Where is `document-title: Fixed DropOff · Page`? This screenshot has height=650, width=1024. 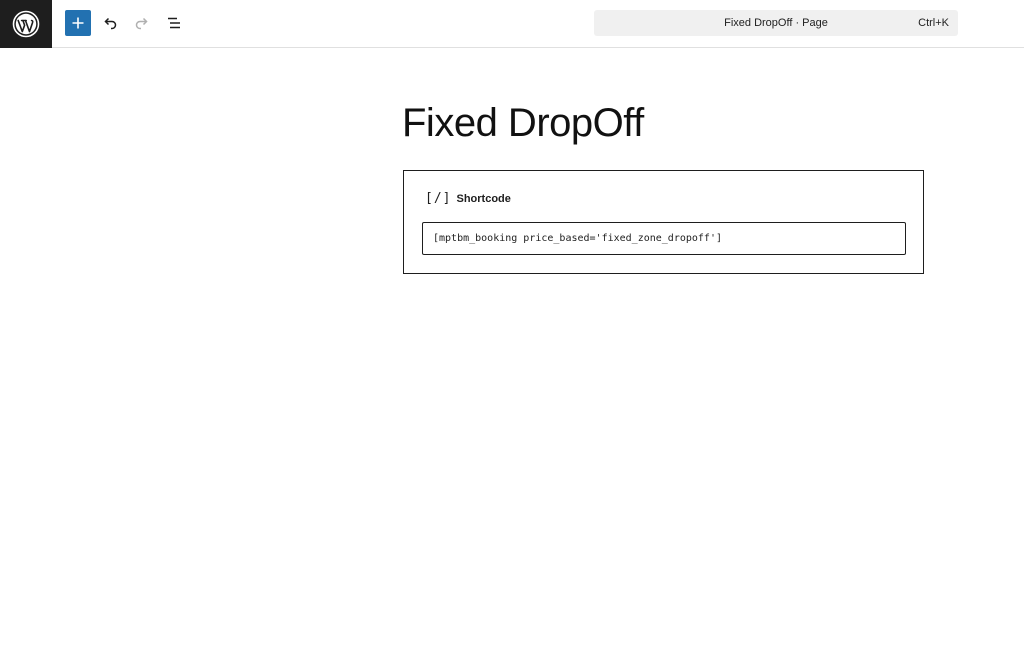 document-title: Fixed DropOff · Page is located at coordinates (776, 23).